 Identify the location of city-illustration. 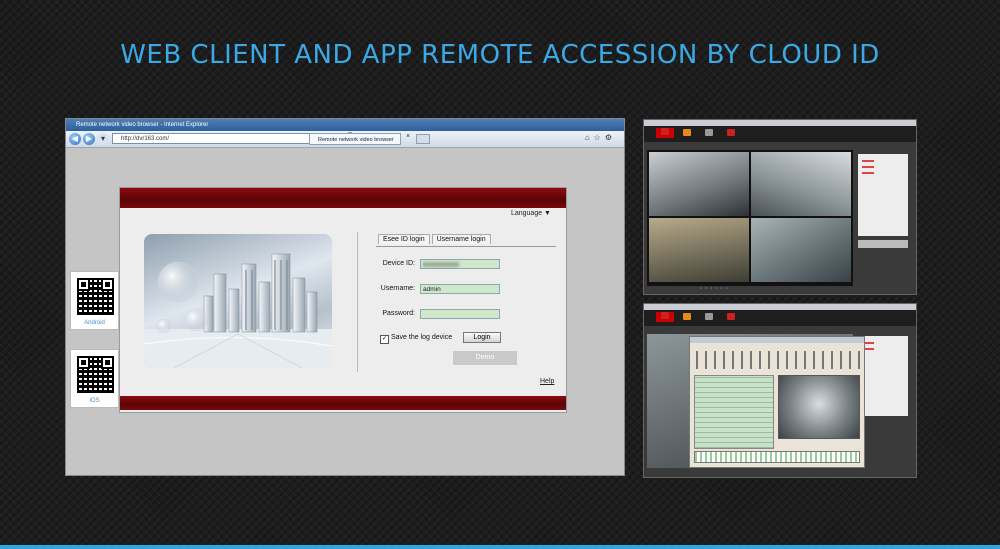
(238, 301).